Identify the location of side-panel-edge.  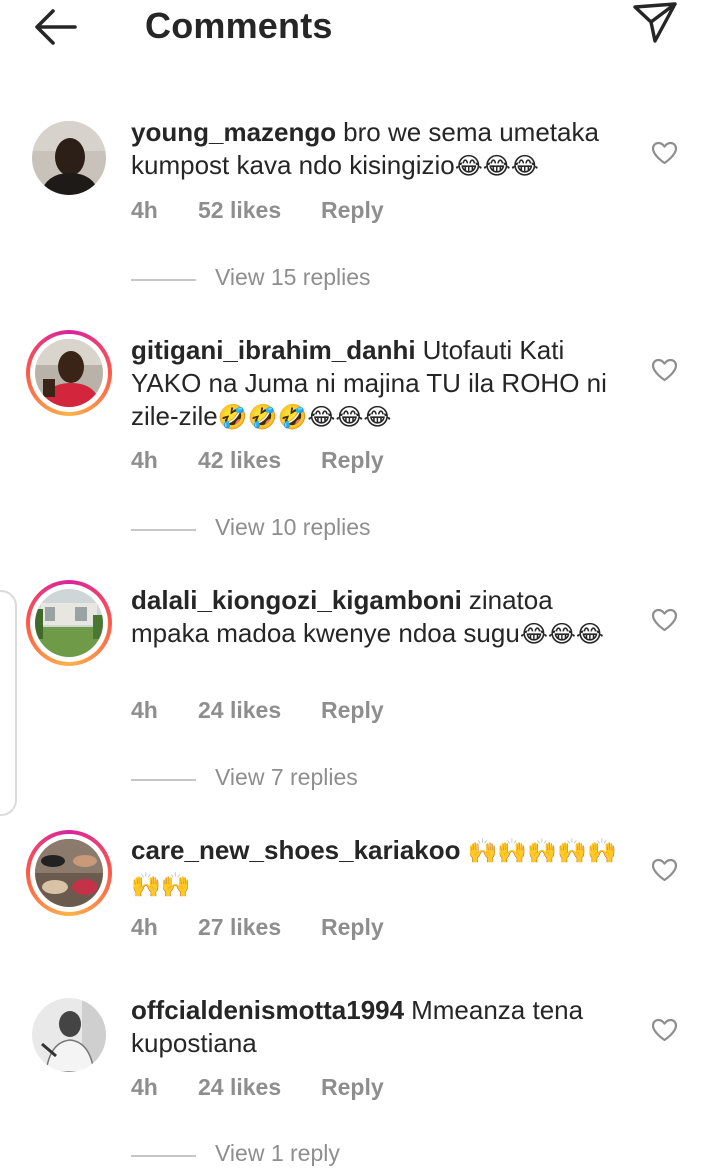
(8, 703).